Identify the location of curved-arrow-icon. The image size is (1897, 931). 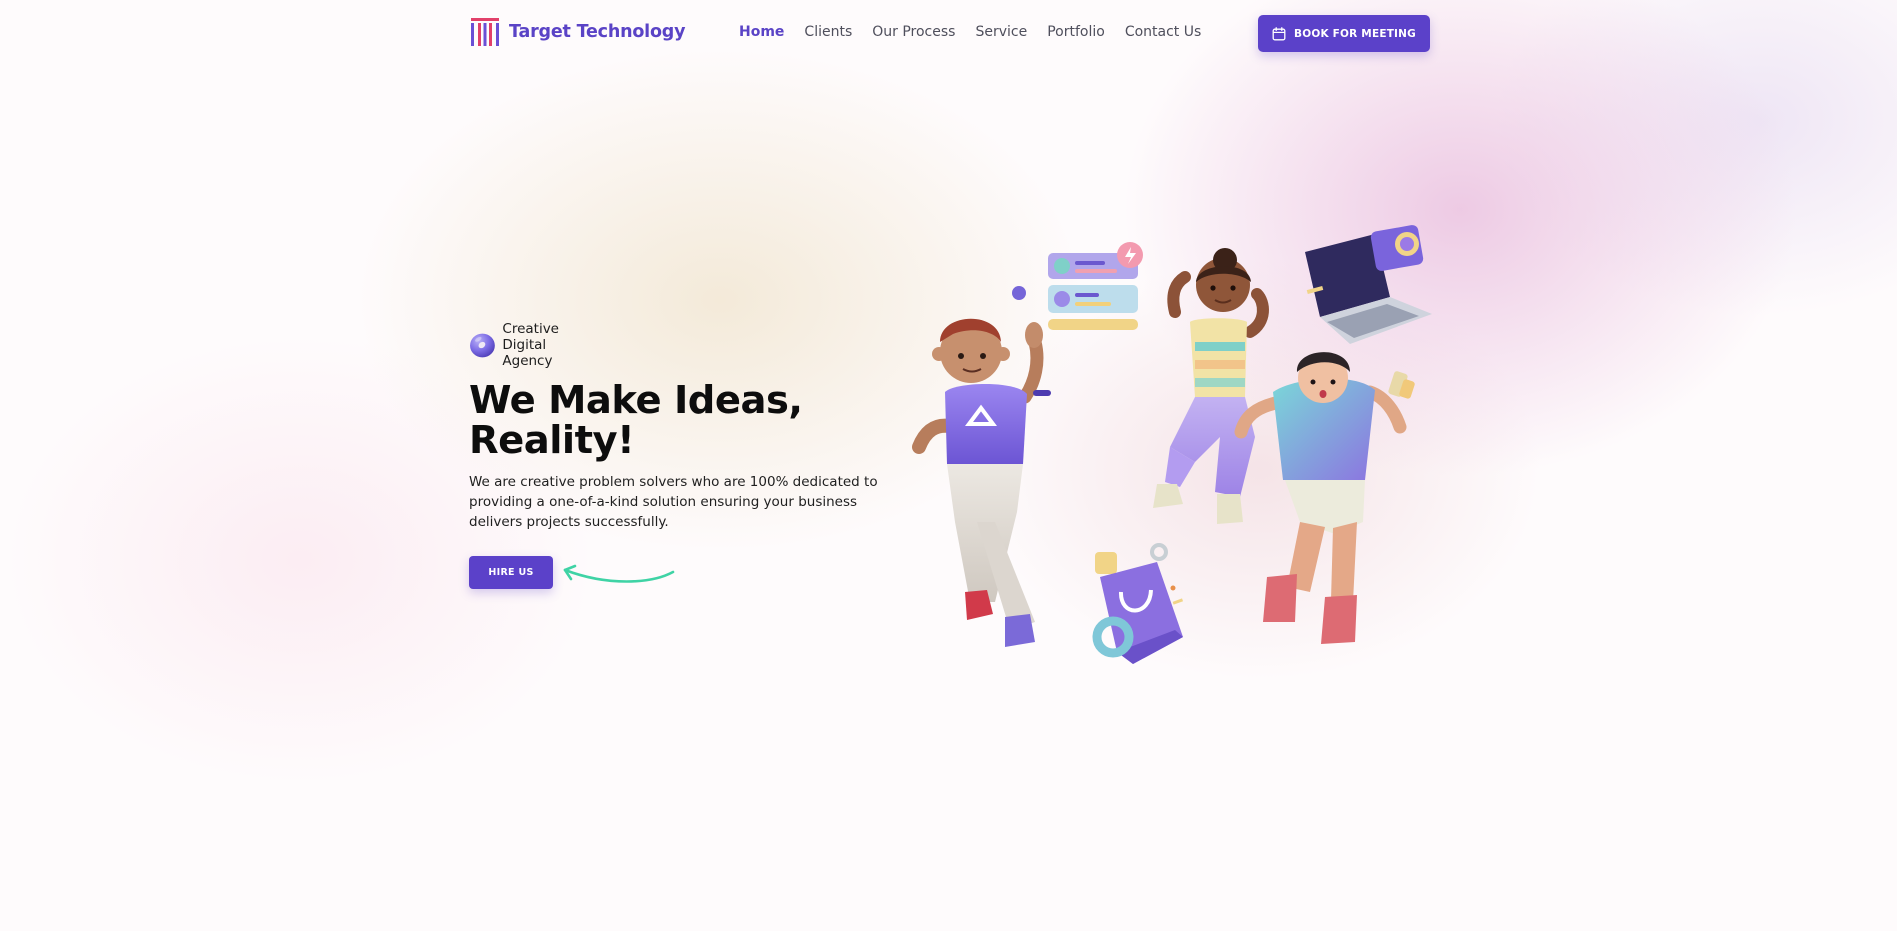
(619, 573).